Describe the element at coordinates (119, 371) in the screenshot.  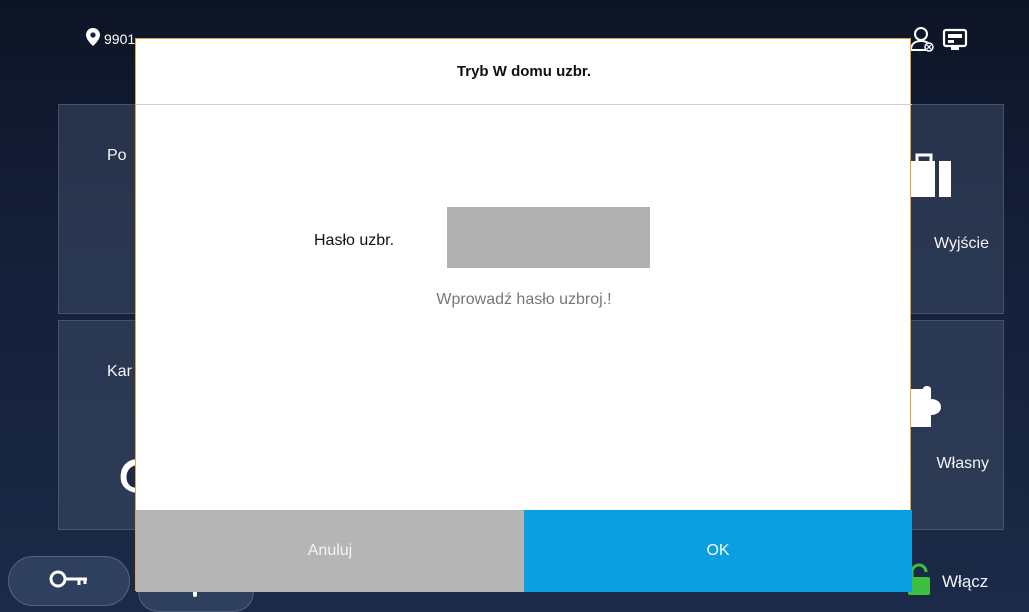
I see `tile-left-bottom-label: Kar` at that location.